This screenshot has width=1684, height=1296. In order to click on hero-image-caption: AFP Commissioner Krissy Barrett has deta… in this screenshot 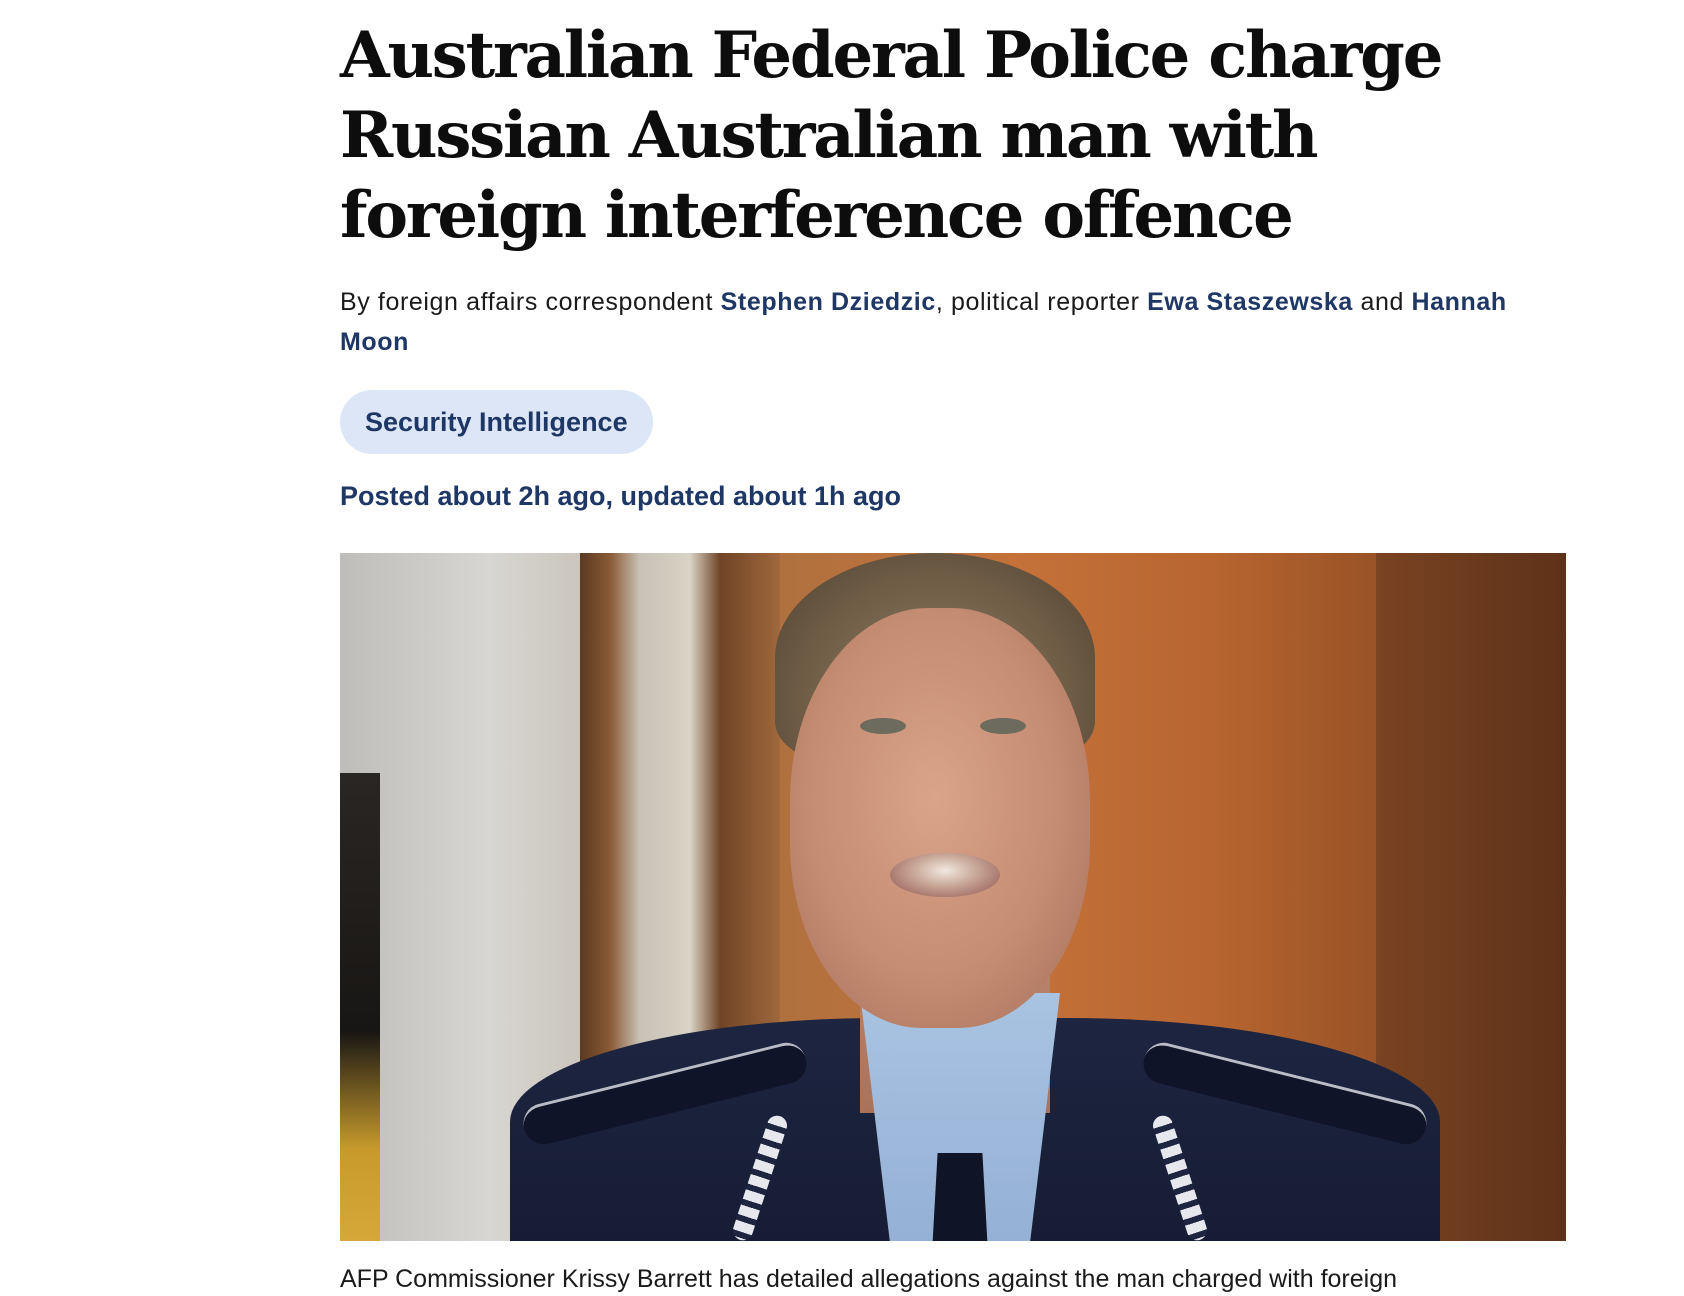, I will do `click(869, 1279)`.